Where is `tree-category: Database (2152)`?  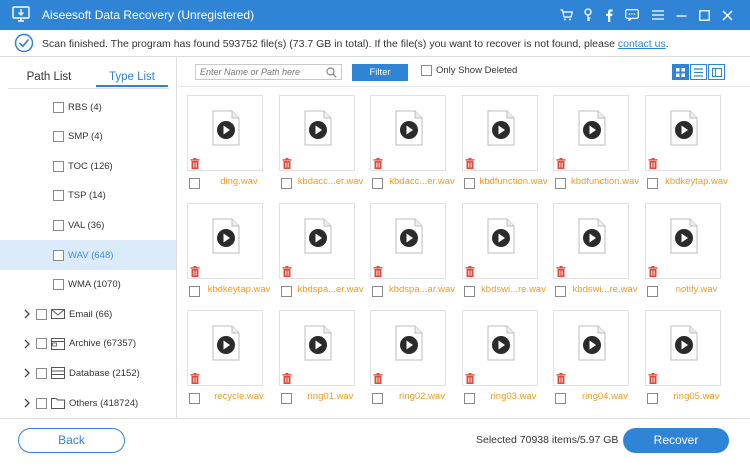 tree-category: Database (2152) is located at coordinates (88, 373).